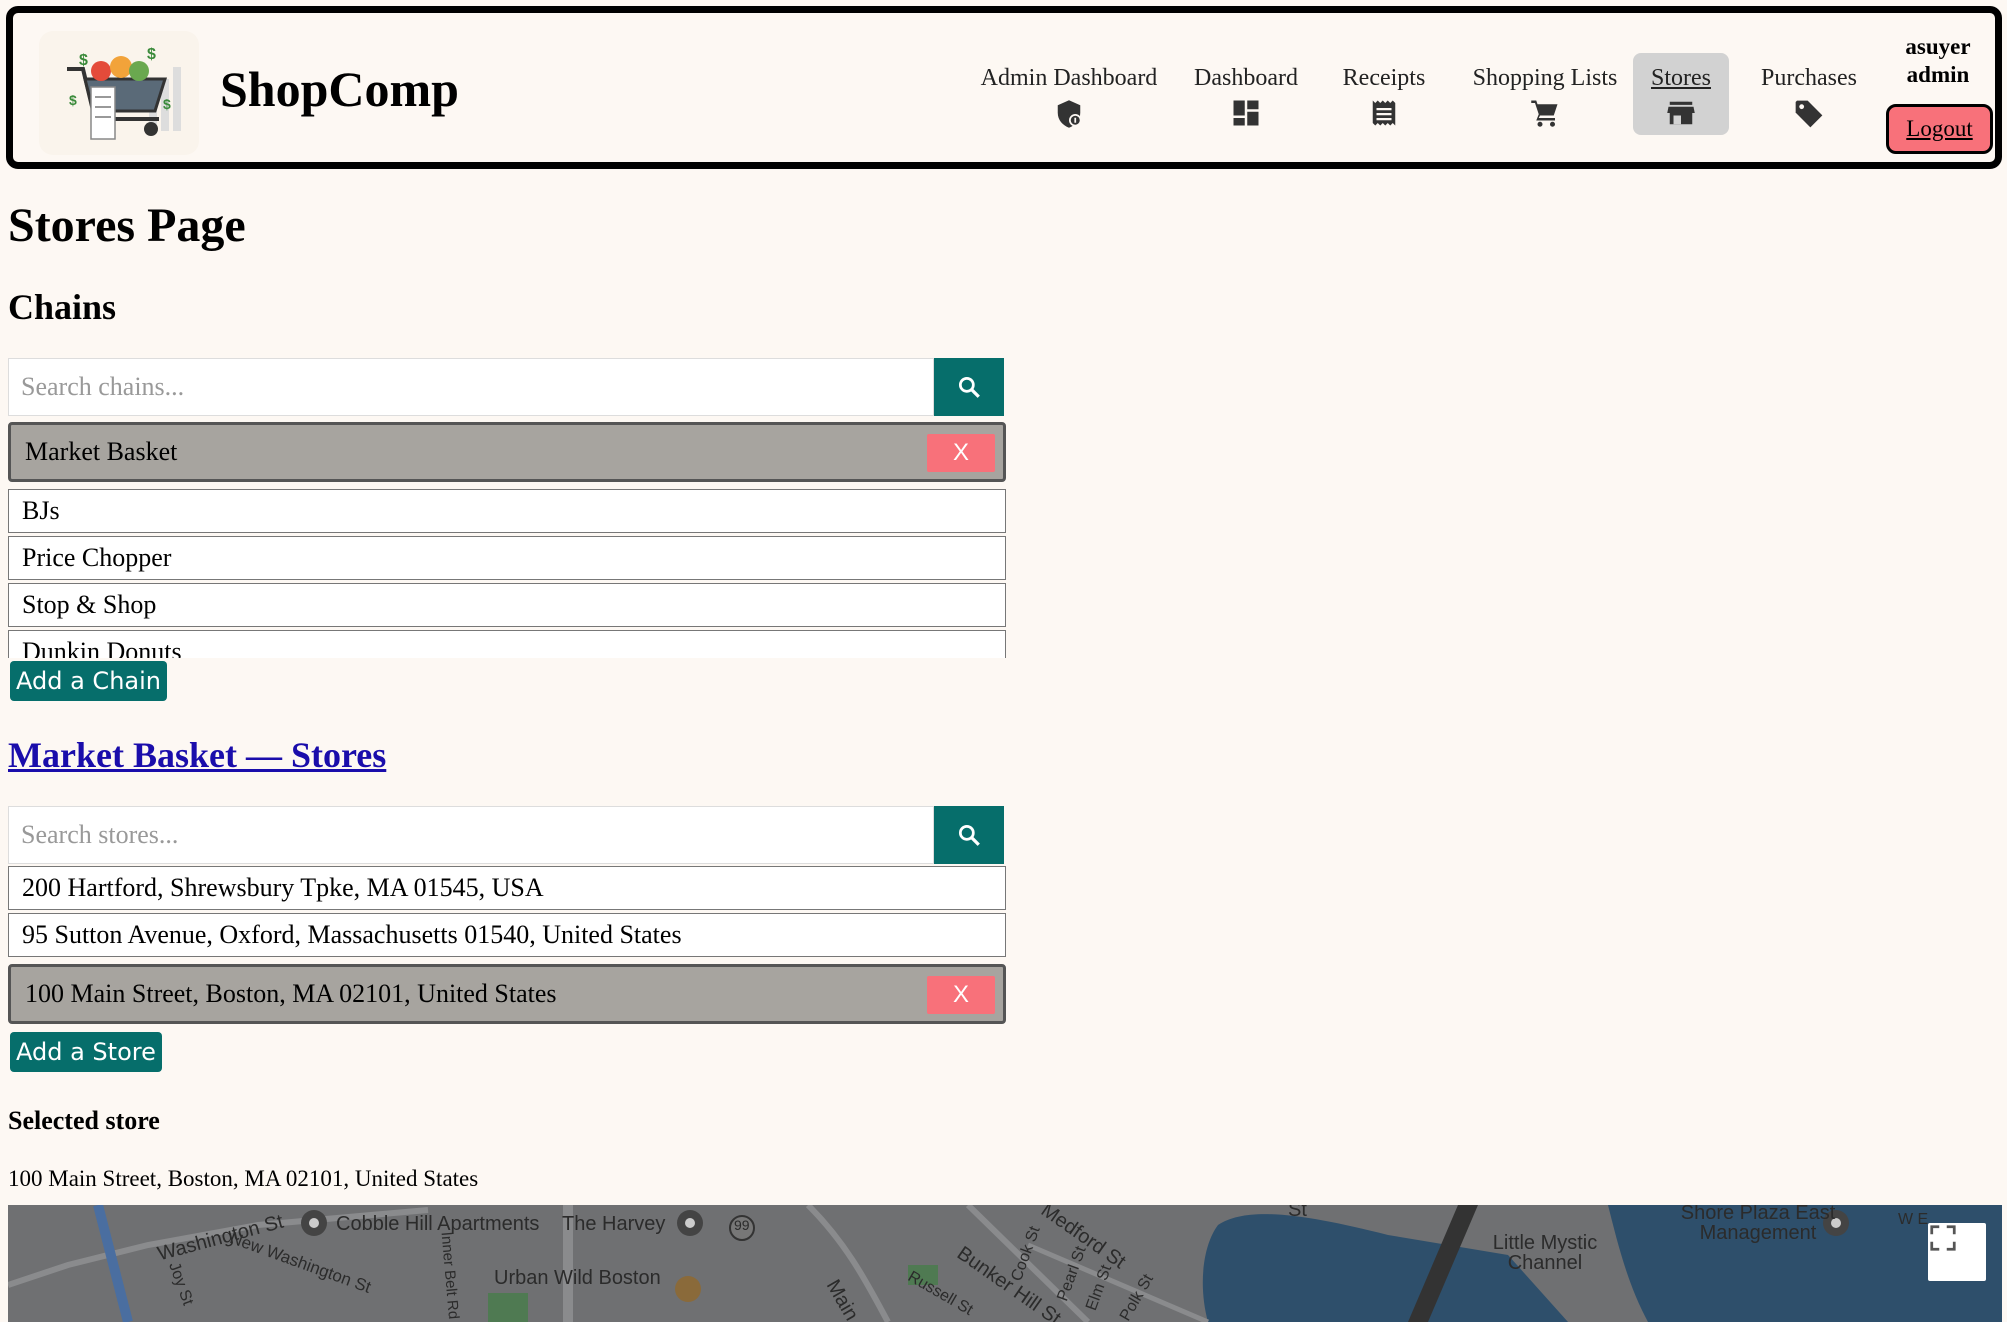  Describe the element at coordinates (1246, 78) in the screenshot. I see `nav-label: Dashboard` at that location.